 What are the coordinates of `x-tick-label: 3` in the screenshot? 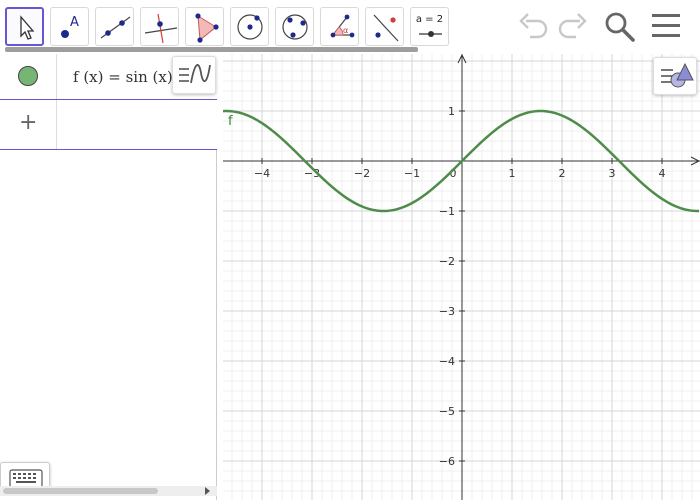 It's located at (612, 173).